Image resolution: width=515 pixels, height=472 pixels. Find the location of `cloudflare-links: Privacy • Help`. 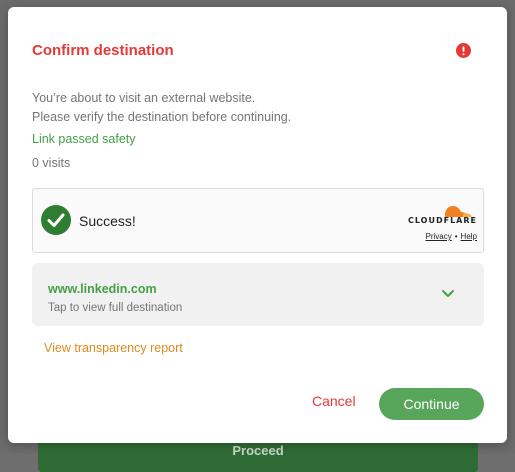

cloudflare-links: Privacy • Help is located at coordinates (440, 236).